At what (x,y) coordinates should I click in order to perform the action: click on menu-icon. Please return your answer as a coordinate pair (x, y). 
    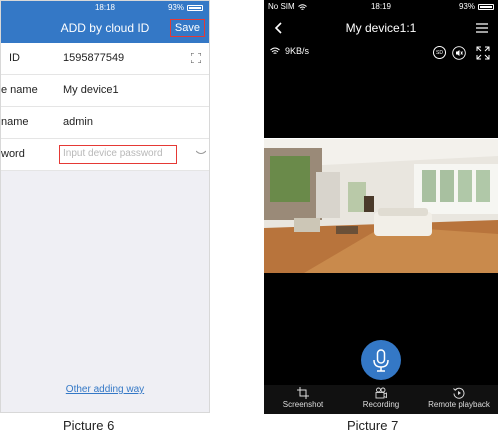
    Looking at the image, I should click on (482, 28).